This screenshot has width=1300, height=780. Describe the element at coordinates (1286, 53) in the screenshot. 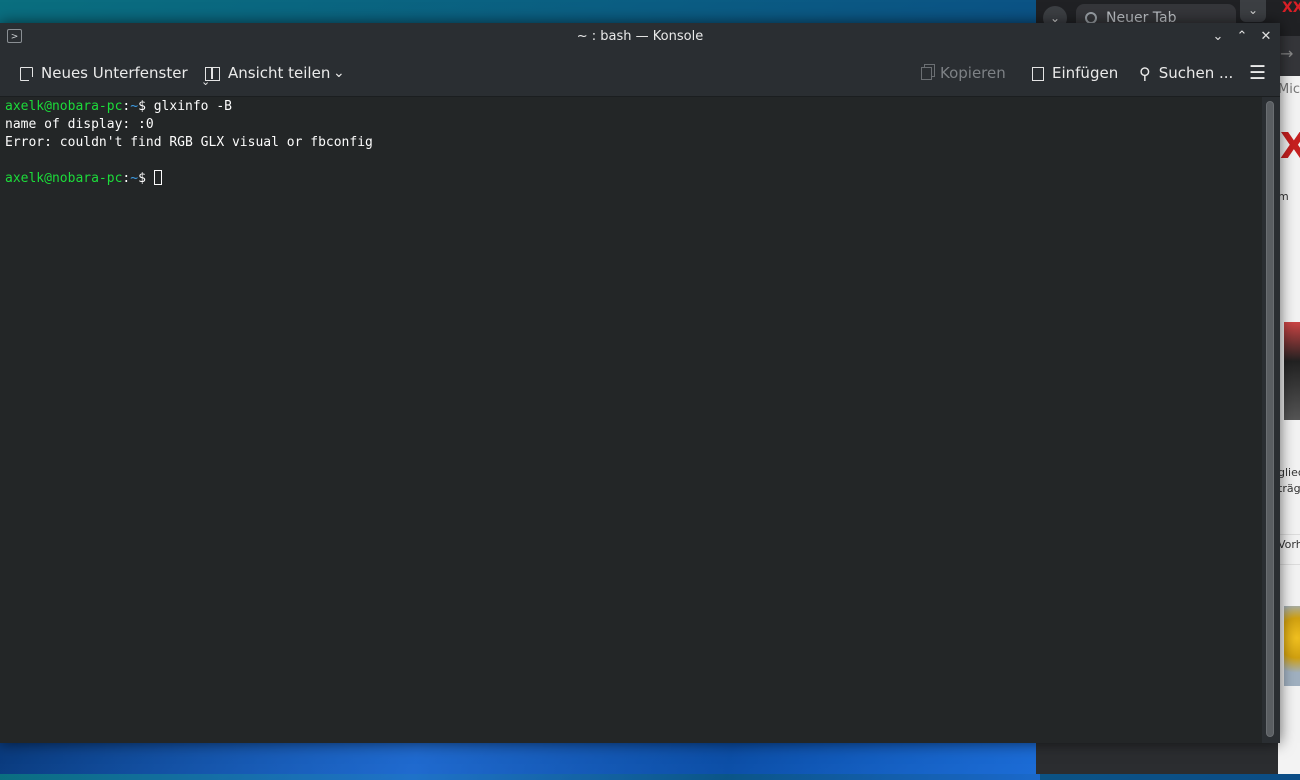

I see `forward-arrow-icon: →` at that location.